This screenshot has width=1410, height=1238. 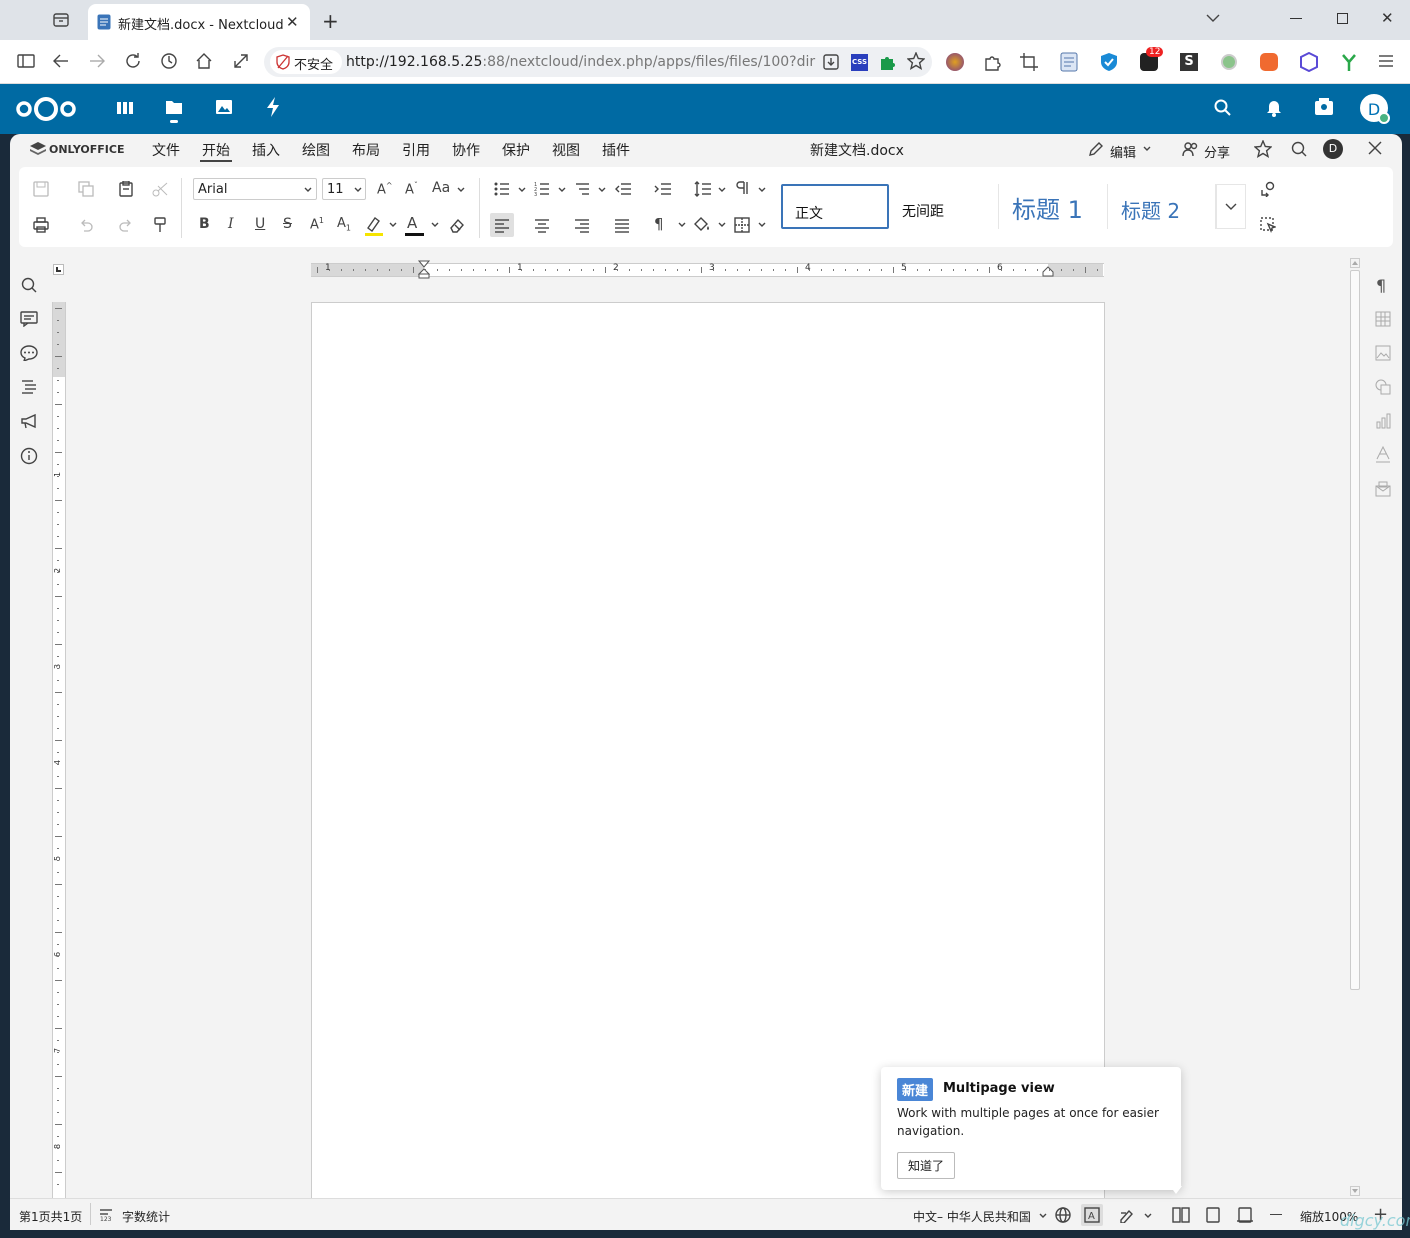 What do you see at coordinates (1383, 387) in the screenshot?
I see `shape-settings-icon` at bounding box center [1383, 387].